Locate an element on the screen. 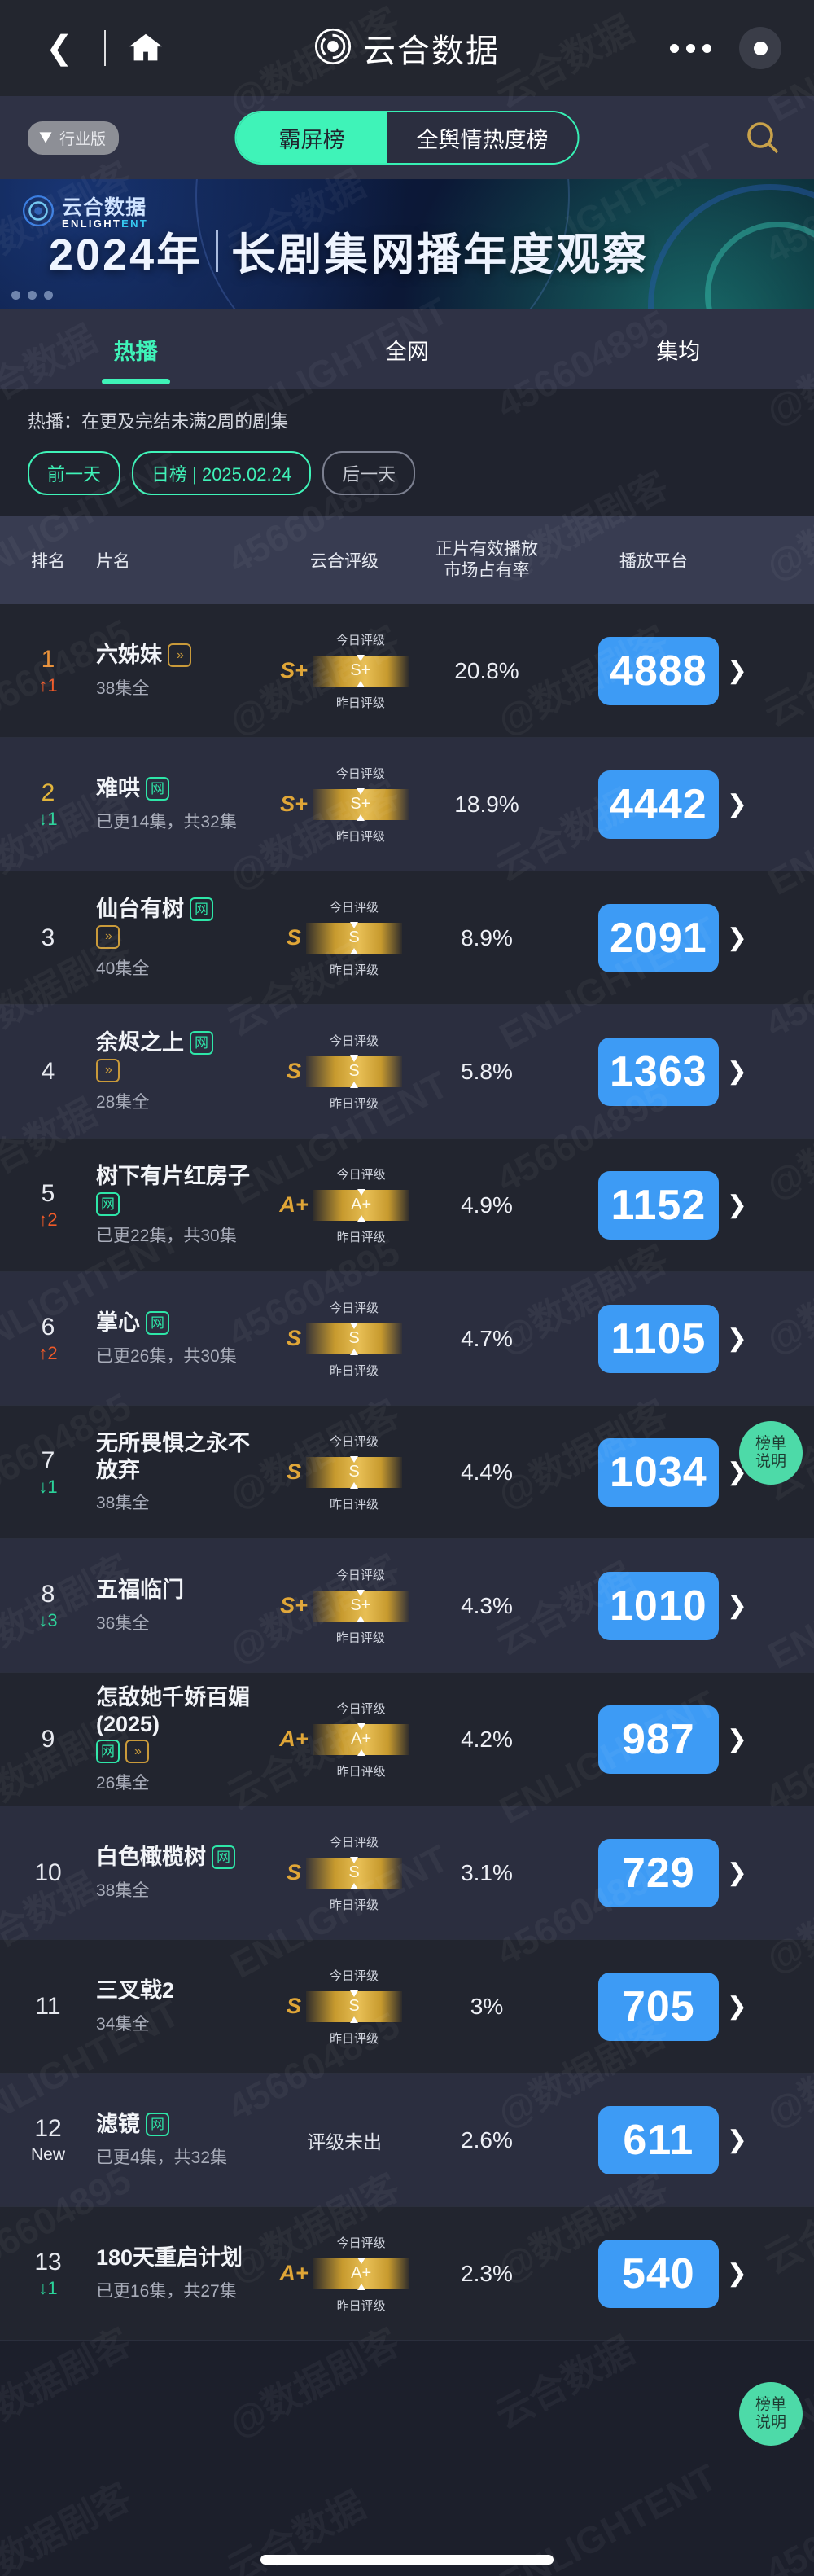 The height and width of the screenshot is (2576, 814). play-volume-pill: 540 is located at coordinates (658, 2273).